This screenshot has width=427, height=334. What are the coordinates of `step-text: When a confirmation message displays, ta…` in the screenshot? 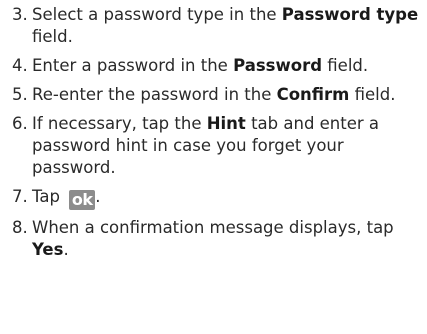 It's located at (213, 227).